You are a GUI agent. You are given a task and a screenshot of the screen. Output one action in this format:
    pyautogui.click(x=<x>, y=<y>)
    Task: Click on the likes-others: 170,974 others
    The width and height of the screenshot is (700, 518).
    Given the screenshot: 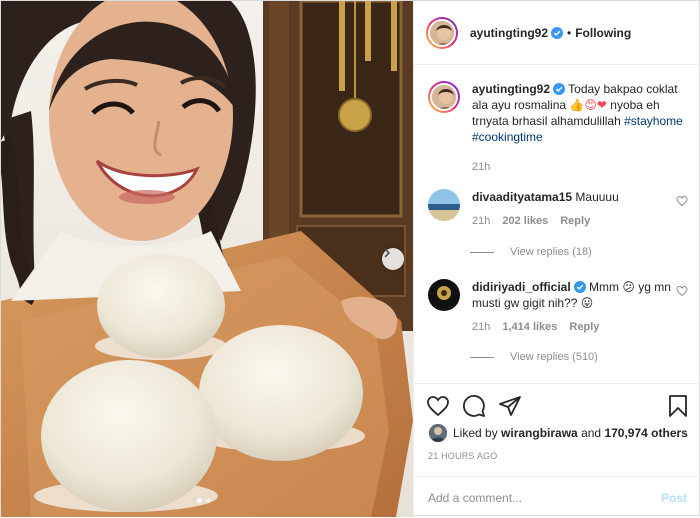 What is the action you would take?
    pyautogui.click(x=645, y=433)
    